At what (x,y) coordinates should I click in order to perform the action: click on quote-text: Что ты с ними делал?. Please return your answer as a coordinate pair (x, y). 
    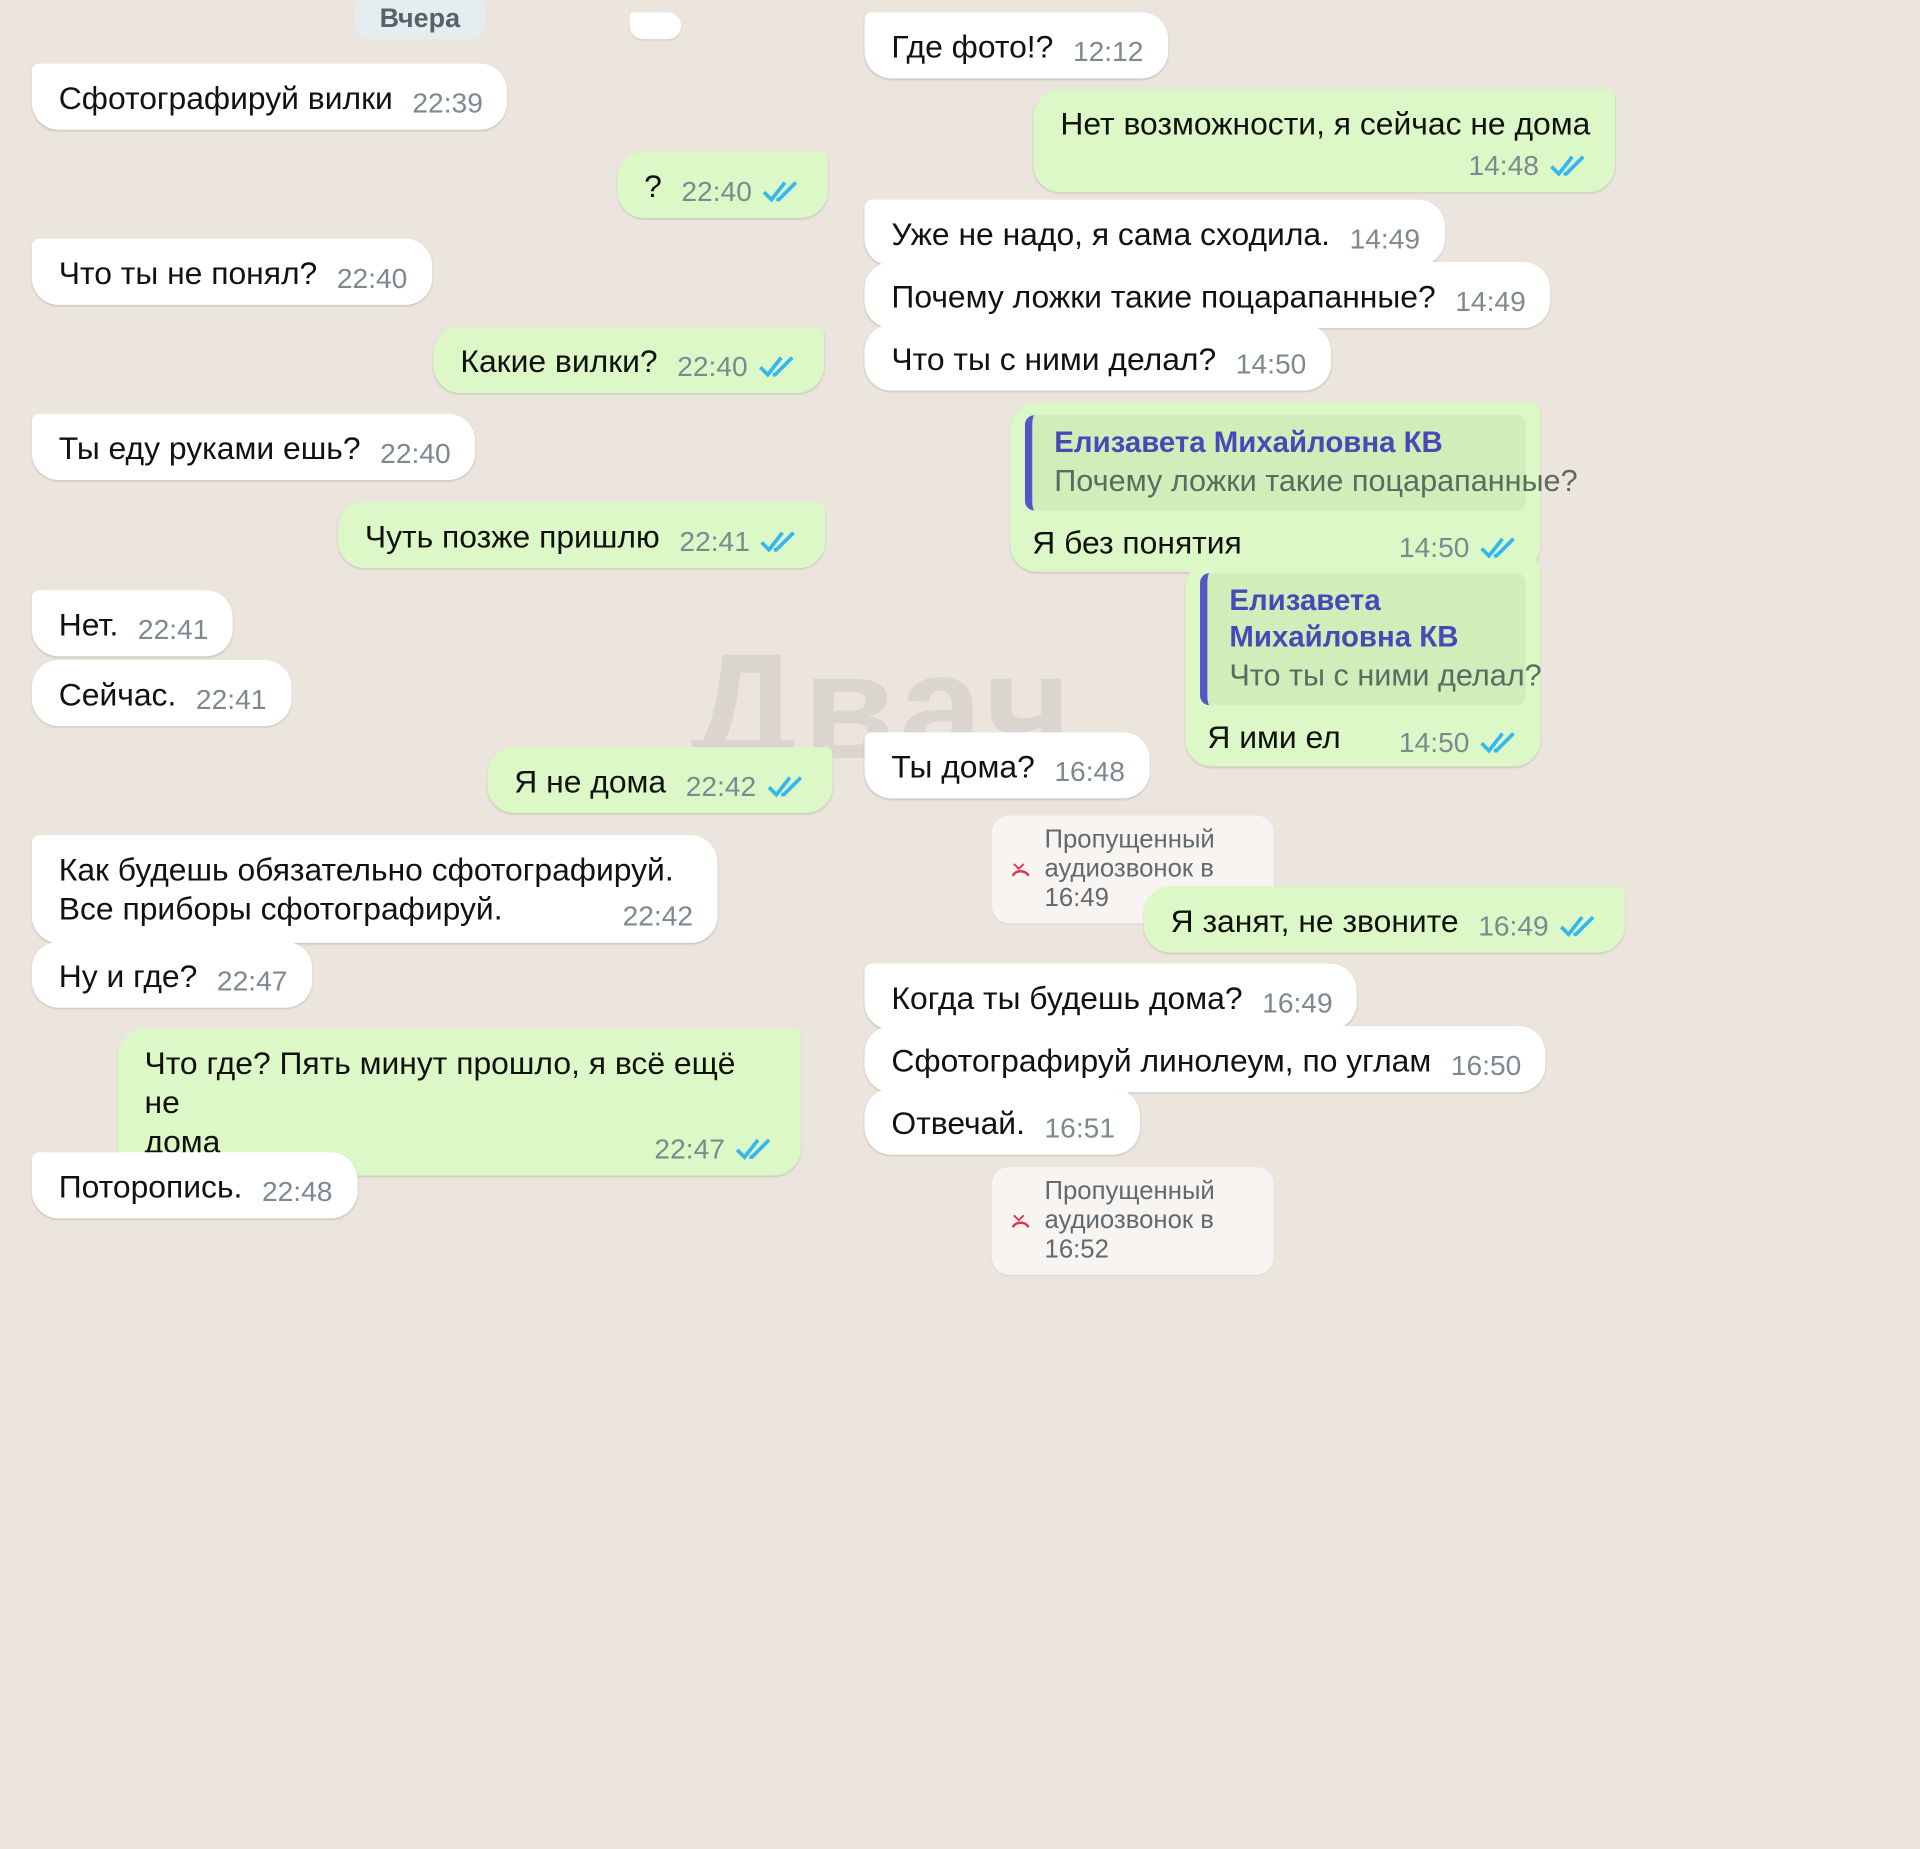
    Looking at the image, I should click on (1385, 676).